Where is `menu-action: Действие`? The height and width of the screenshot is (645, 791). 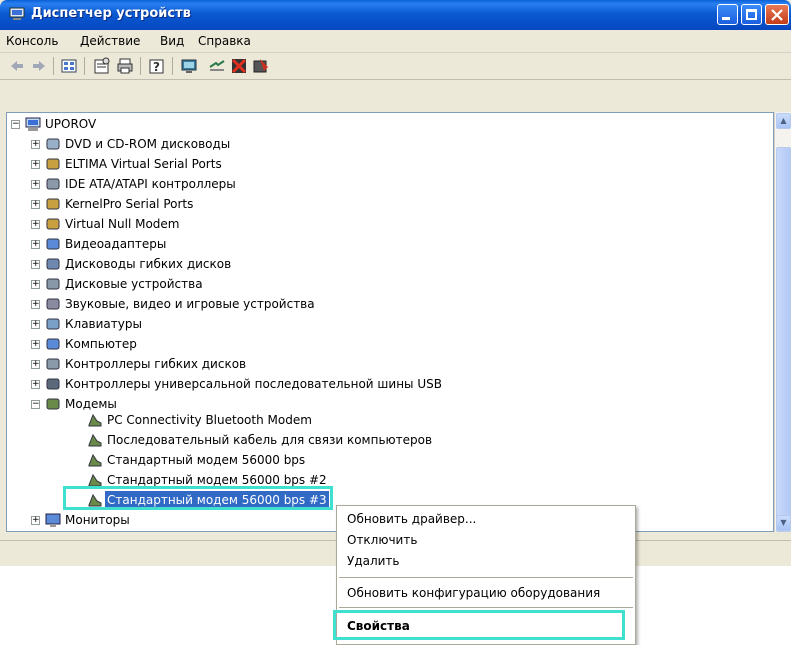 menu-action: Действие is located at coordinates (110, 41).